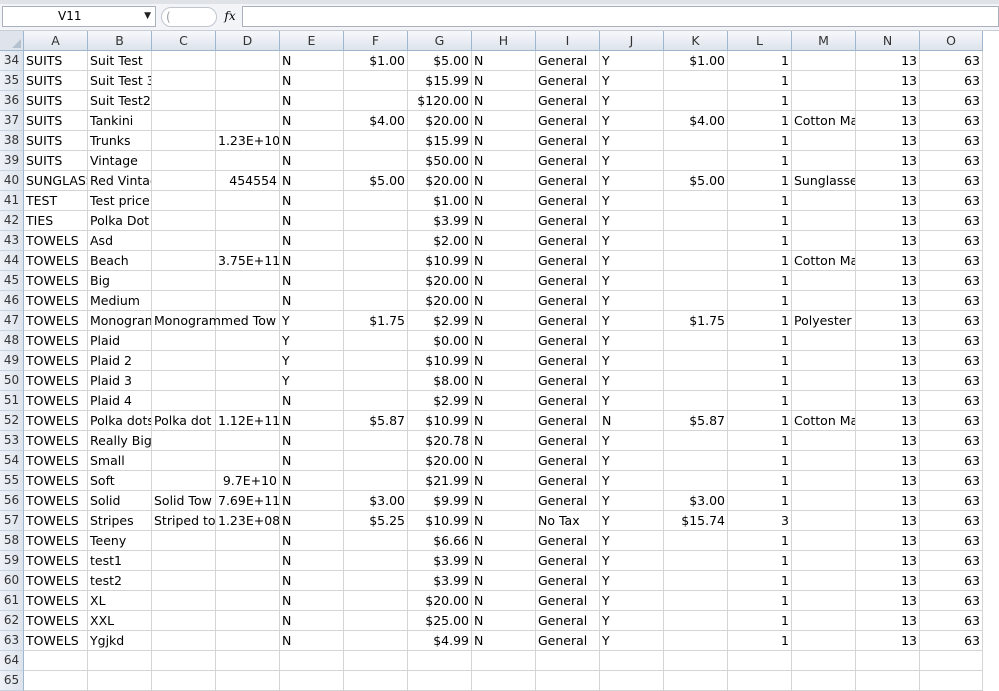  I want to click on cell-b: Polka Dot, so click(120, 221).